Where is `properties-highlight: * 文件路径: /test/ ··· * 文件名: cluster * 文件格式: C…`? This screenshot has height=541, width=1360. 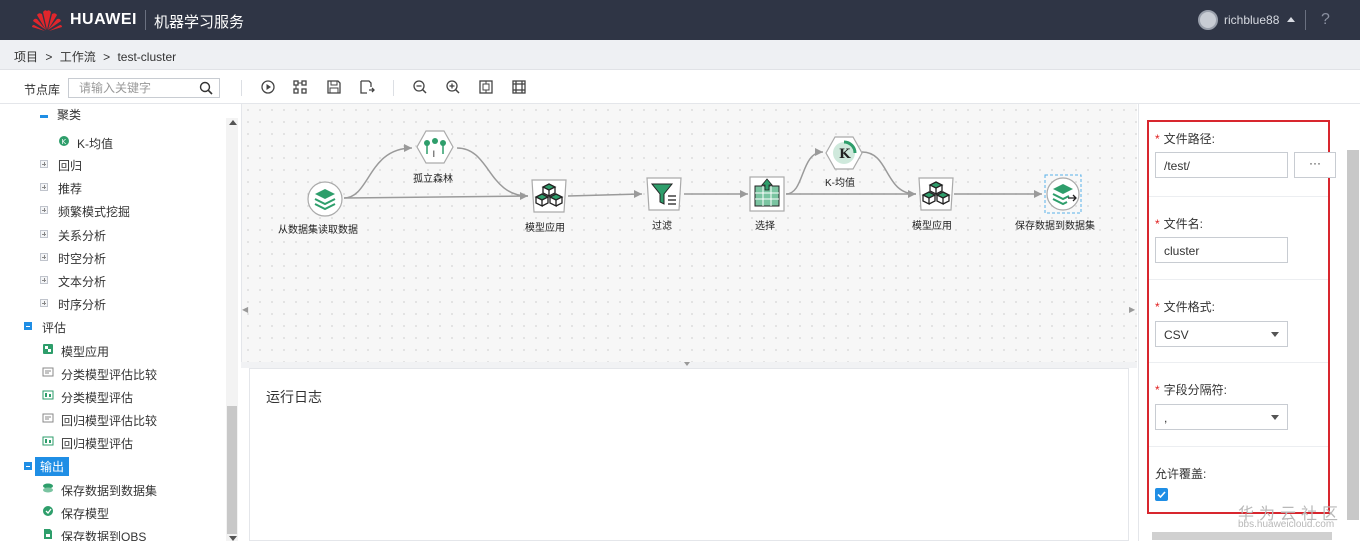
properties-highlight: * 文件路径: /test/ ··· * 文件名: cluster * 文件格式: C… is located at coordinates (1241, 317).